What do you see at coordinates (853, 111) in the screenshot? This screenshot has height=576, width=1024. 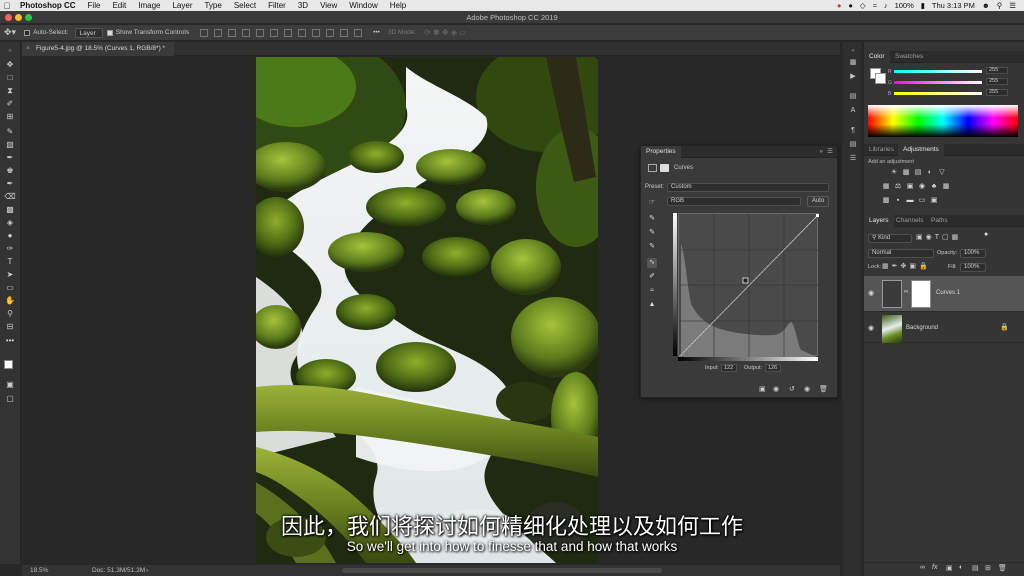 I see `character-panel-icon: A` at bounding box center [853, 111].